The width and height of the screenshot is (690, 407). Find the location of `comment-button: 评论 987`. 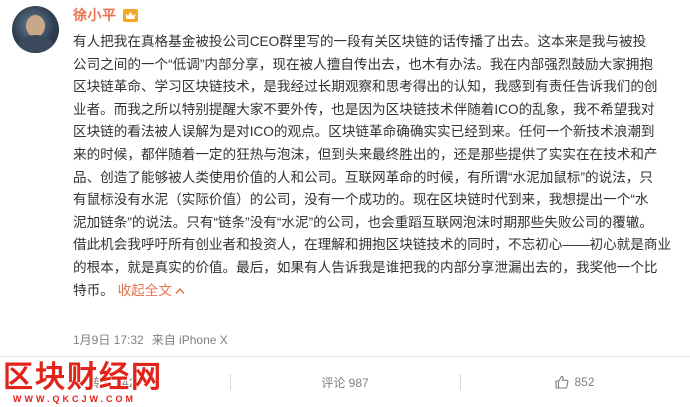

comment-button: 评论 987 is located at coordinates (345, 382).